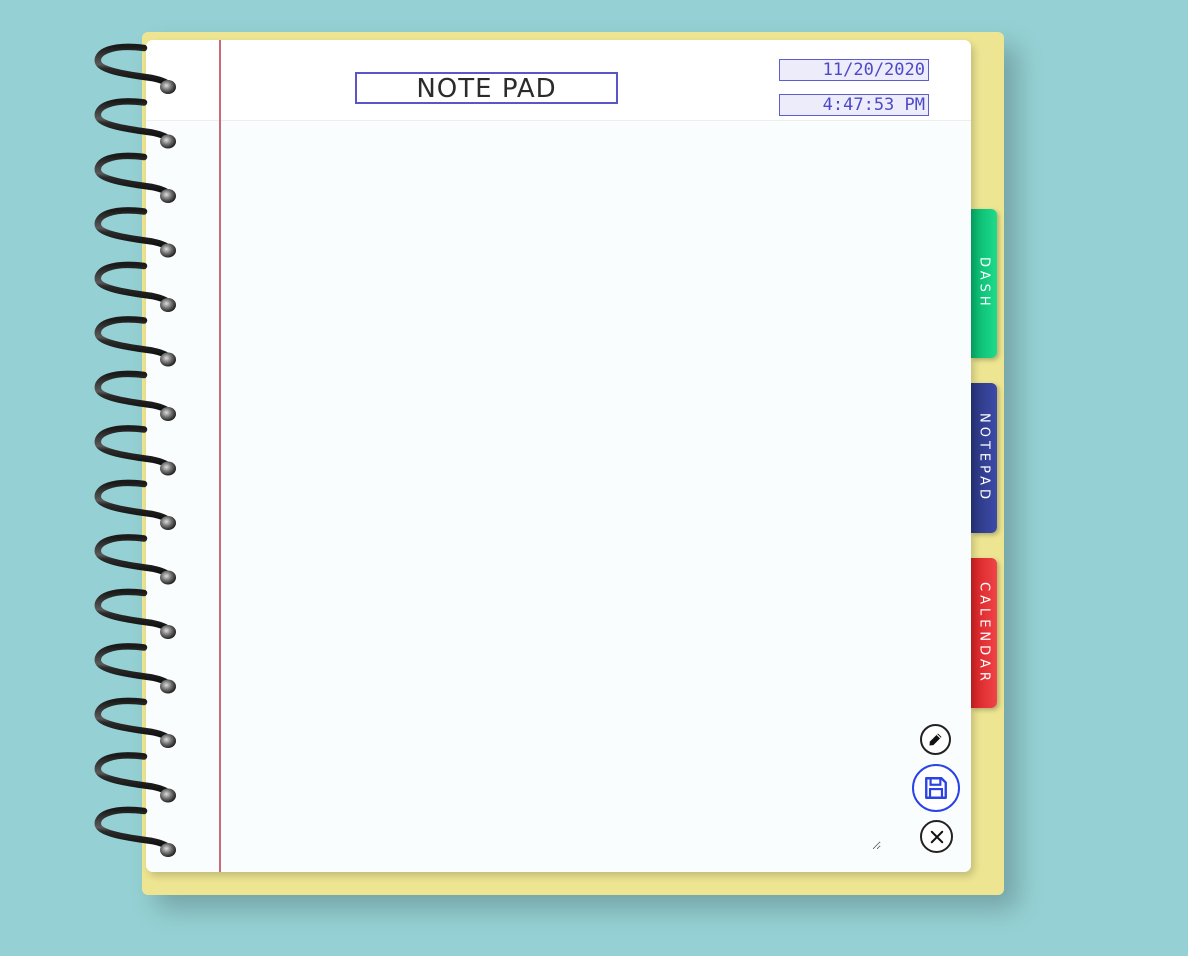 The width and height of the screenshot is (1188, 956). What do you see at coordinates (486, 88) in the screenshot?
I see `page-title: NOTE PAD` at bounding box center [486, 88].